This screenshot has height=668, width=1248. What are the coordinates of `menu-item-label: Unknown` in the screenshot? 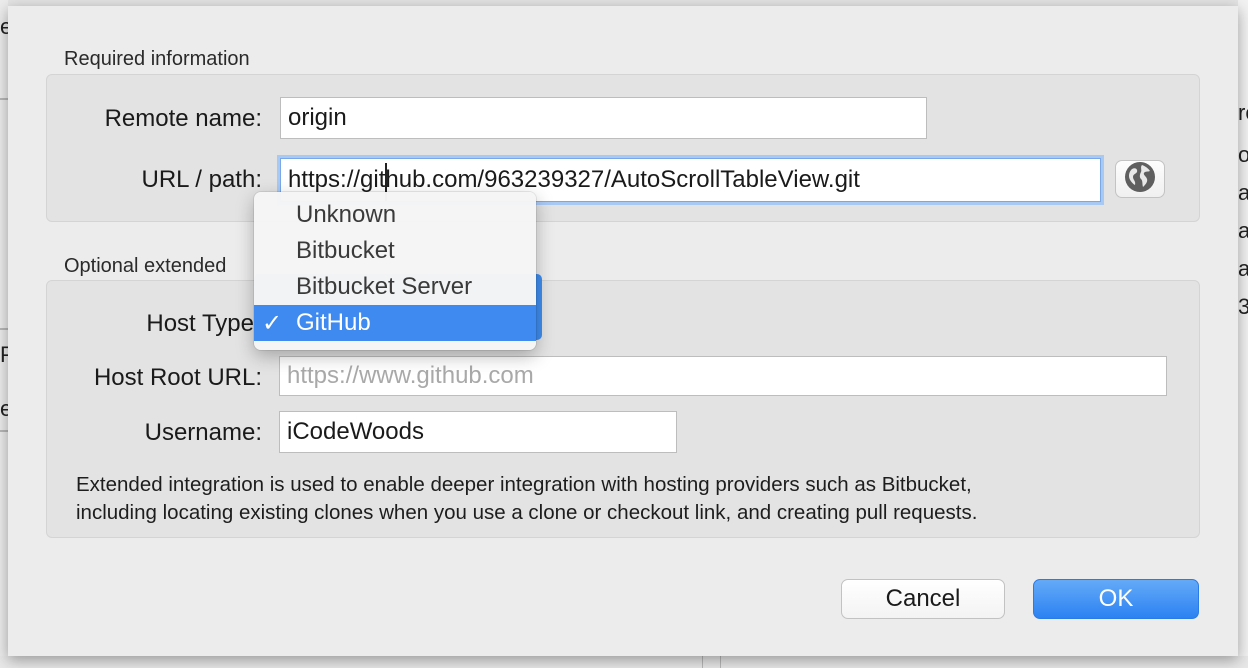 It's located at (346, 214).